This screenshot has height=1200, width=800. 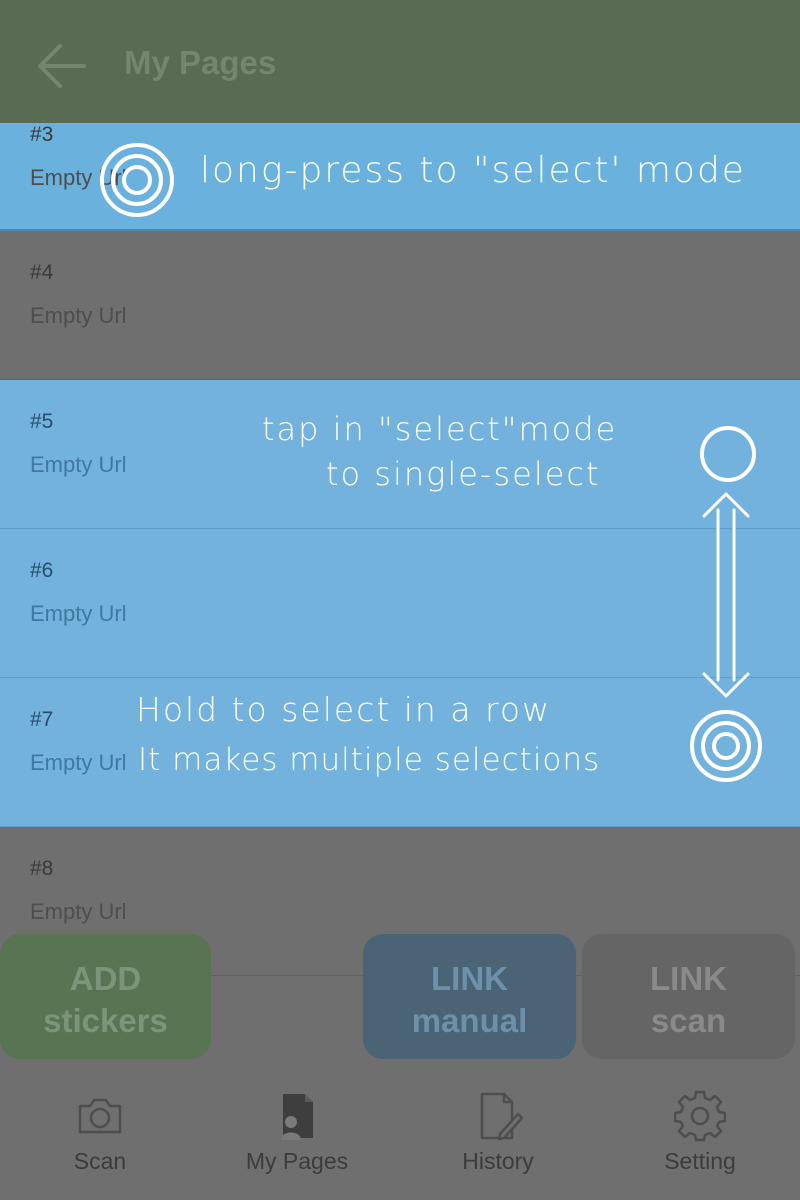 I want to click on tap-annotation-line2: to single-select, so click(x=463, y=474).